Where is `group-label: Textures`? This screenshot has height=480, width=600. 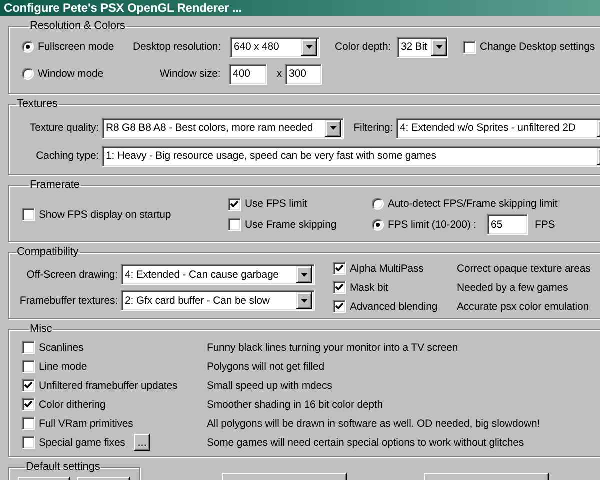 group-label: Textures is located at coordinates (37, 104).